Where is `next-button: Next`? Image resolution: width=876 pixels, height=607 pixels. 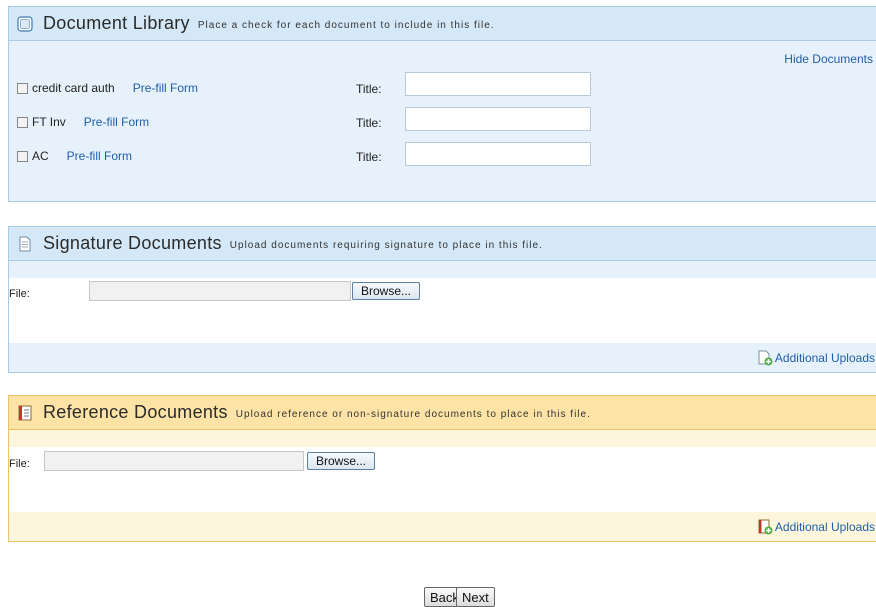 next-button: Next is located at coordinates (475, 597).